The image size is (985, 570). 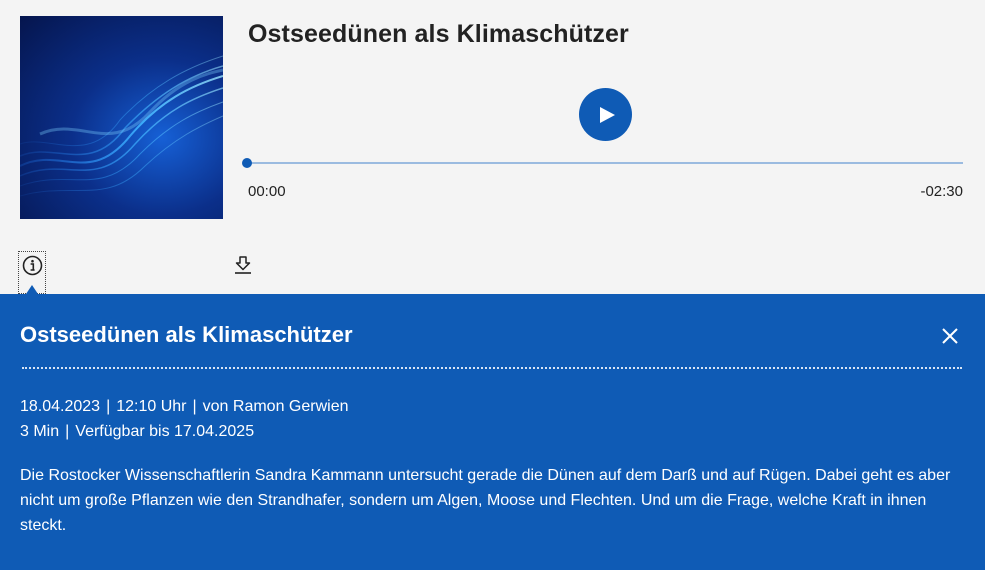 What do you see at coordinates (492, 368) in the screenshot?
I see `panel-divider` at bounding box center [492, 368].